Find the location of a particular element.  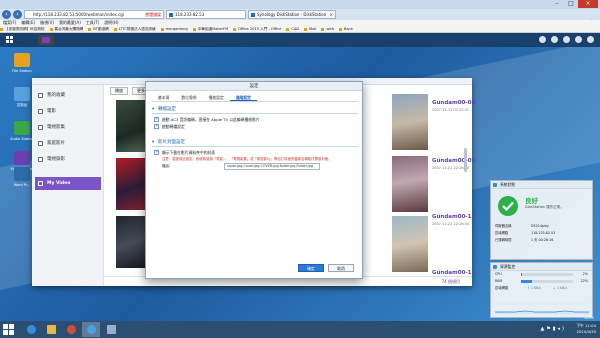

tab-ip: 118.233.82.53 is located at coordinates (206, 14).